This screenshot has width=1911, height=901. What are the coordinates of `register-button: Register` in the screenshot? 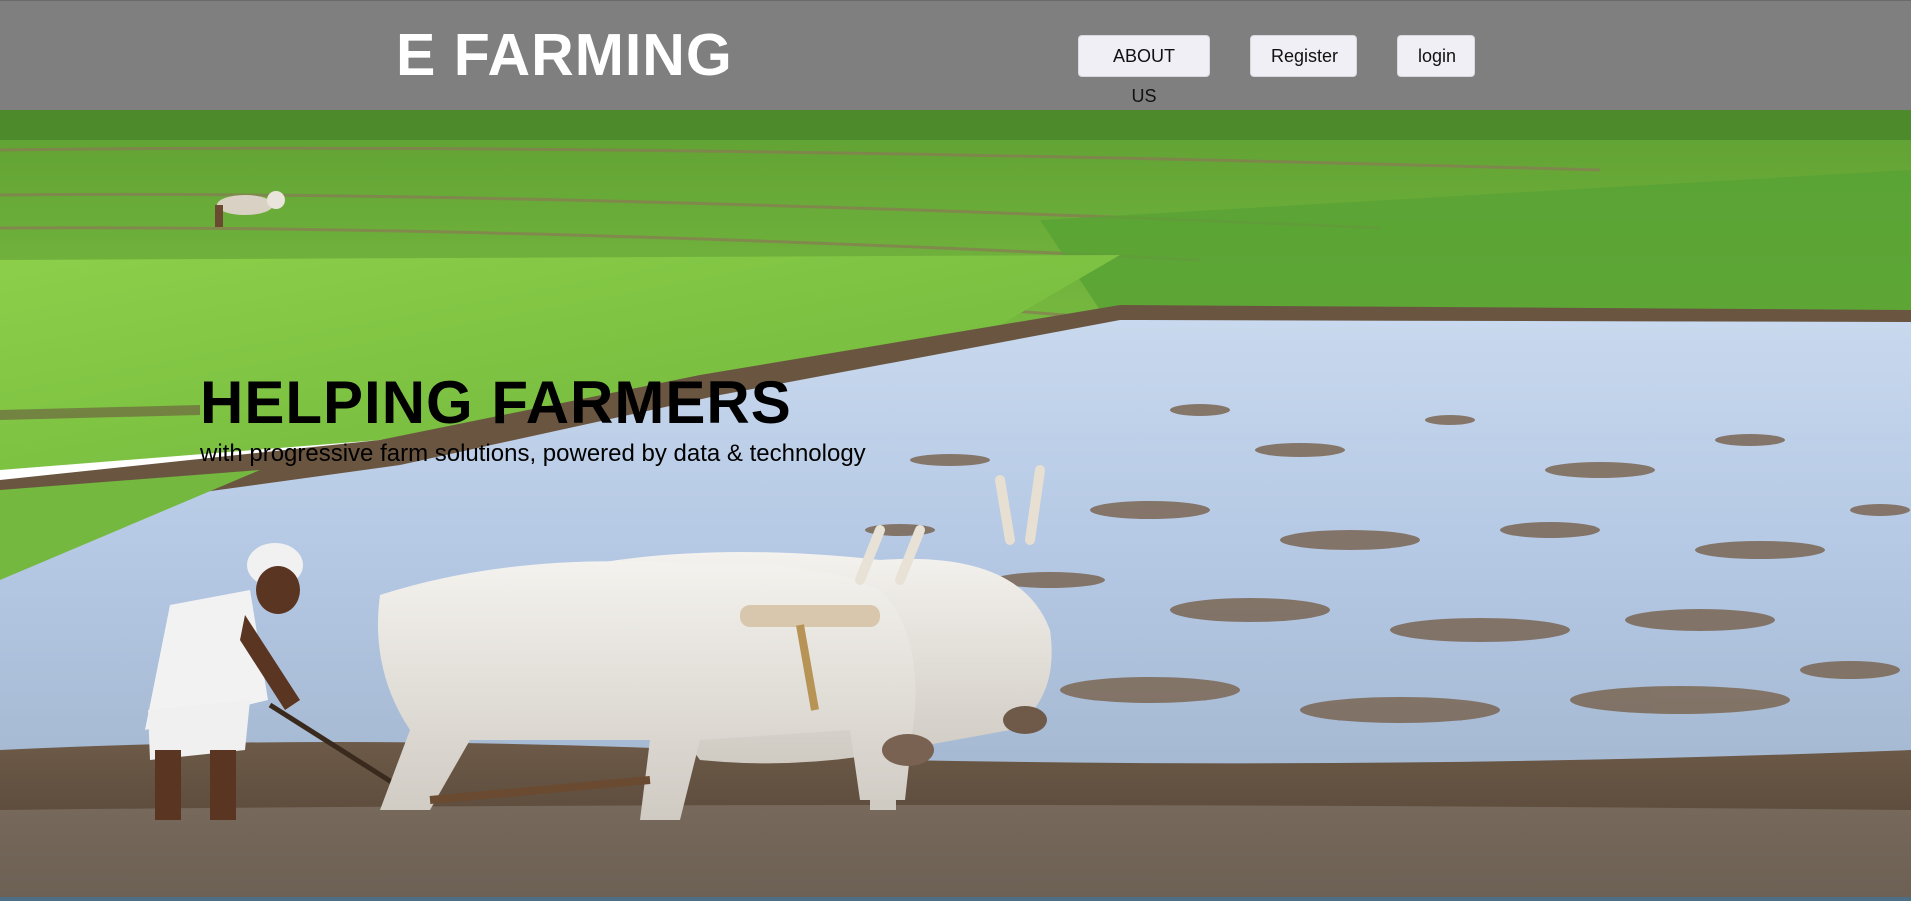 It's located at (1303, 56).